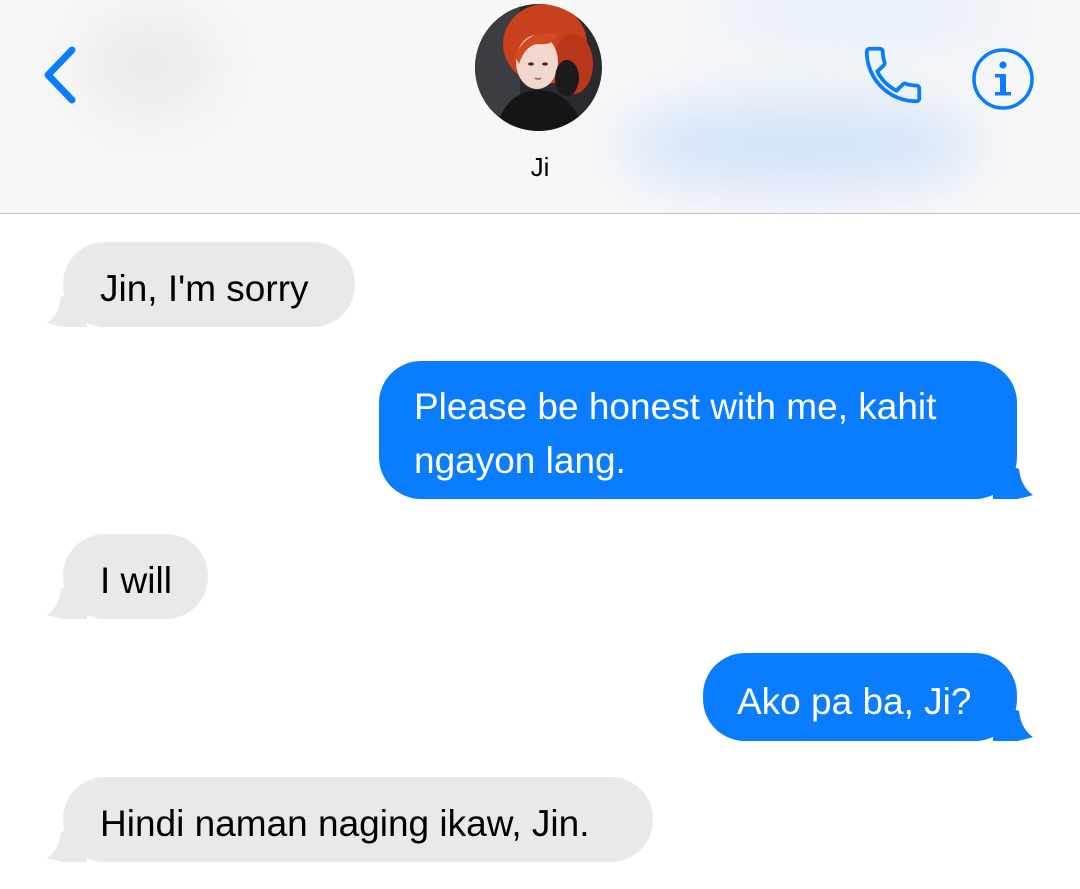 The width and height of the screenshot is (1080, 889). What do you see at coordinates (209, 284) in the screenshot?
I see `message-text: Jin, I'm sorry` at bounding box center [209, 284].